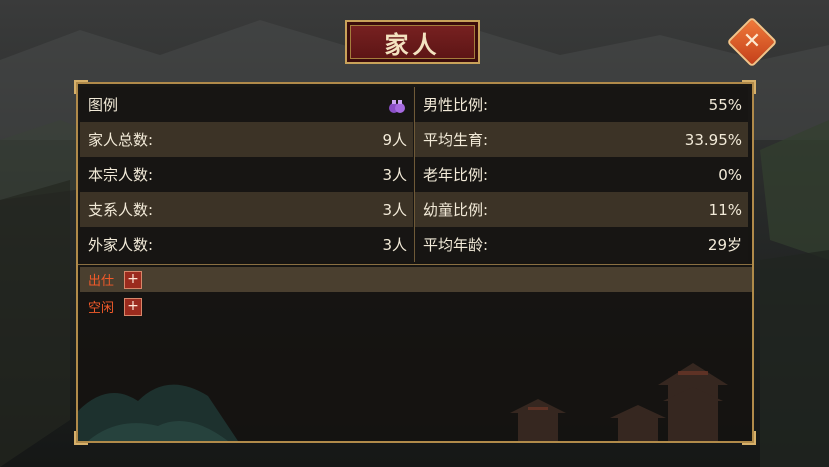 The image size is (829, 467). Describe the element at coordinates (121, 245) in the screenshot. I see `stat-label: 外家人数:` at that location.